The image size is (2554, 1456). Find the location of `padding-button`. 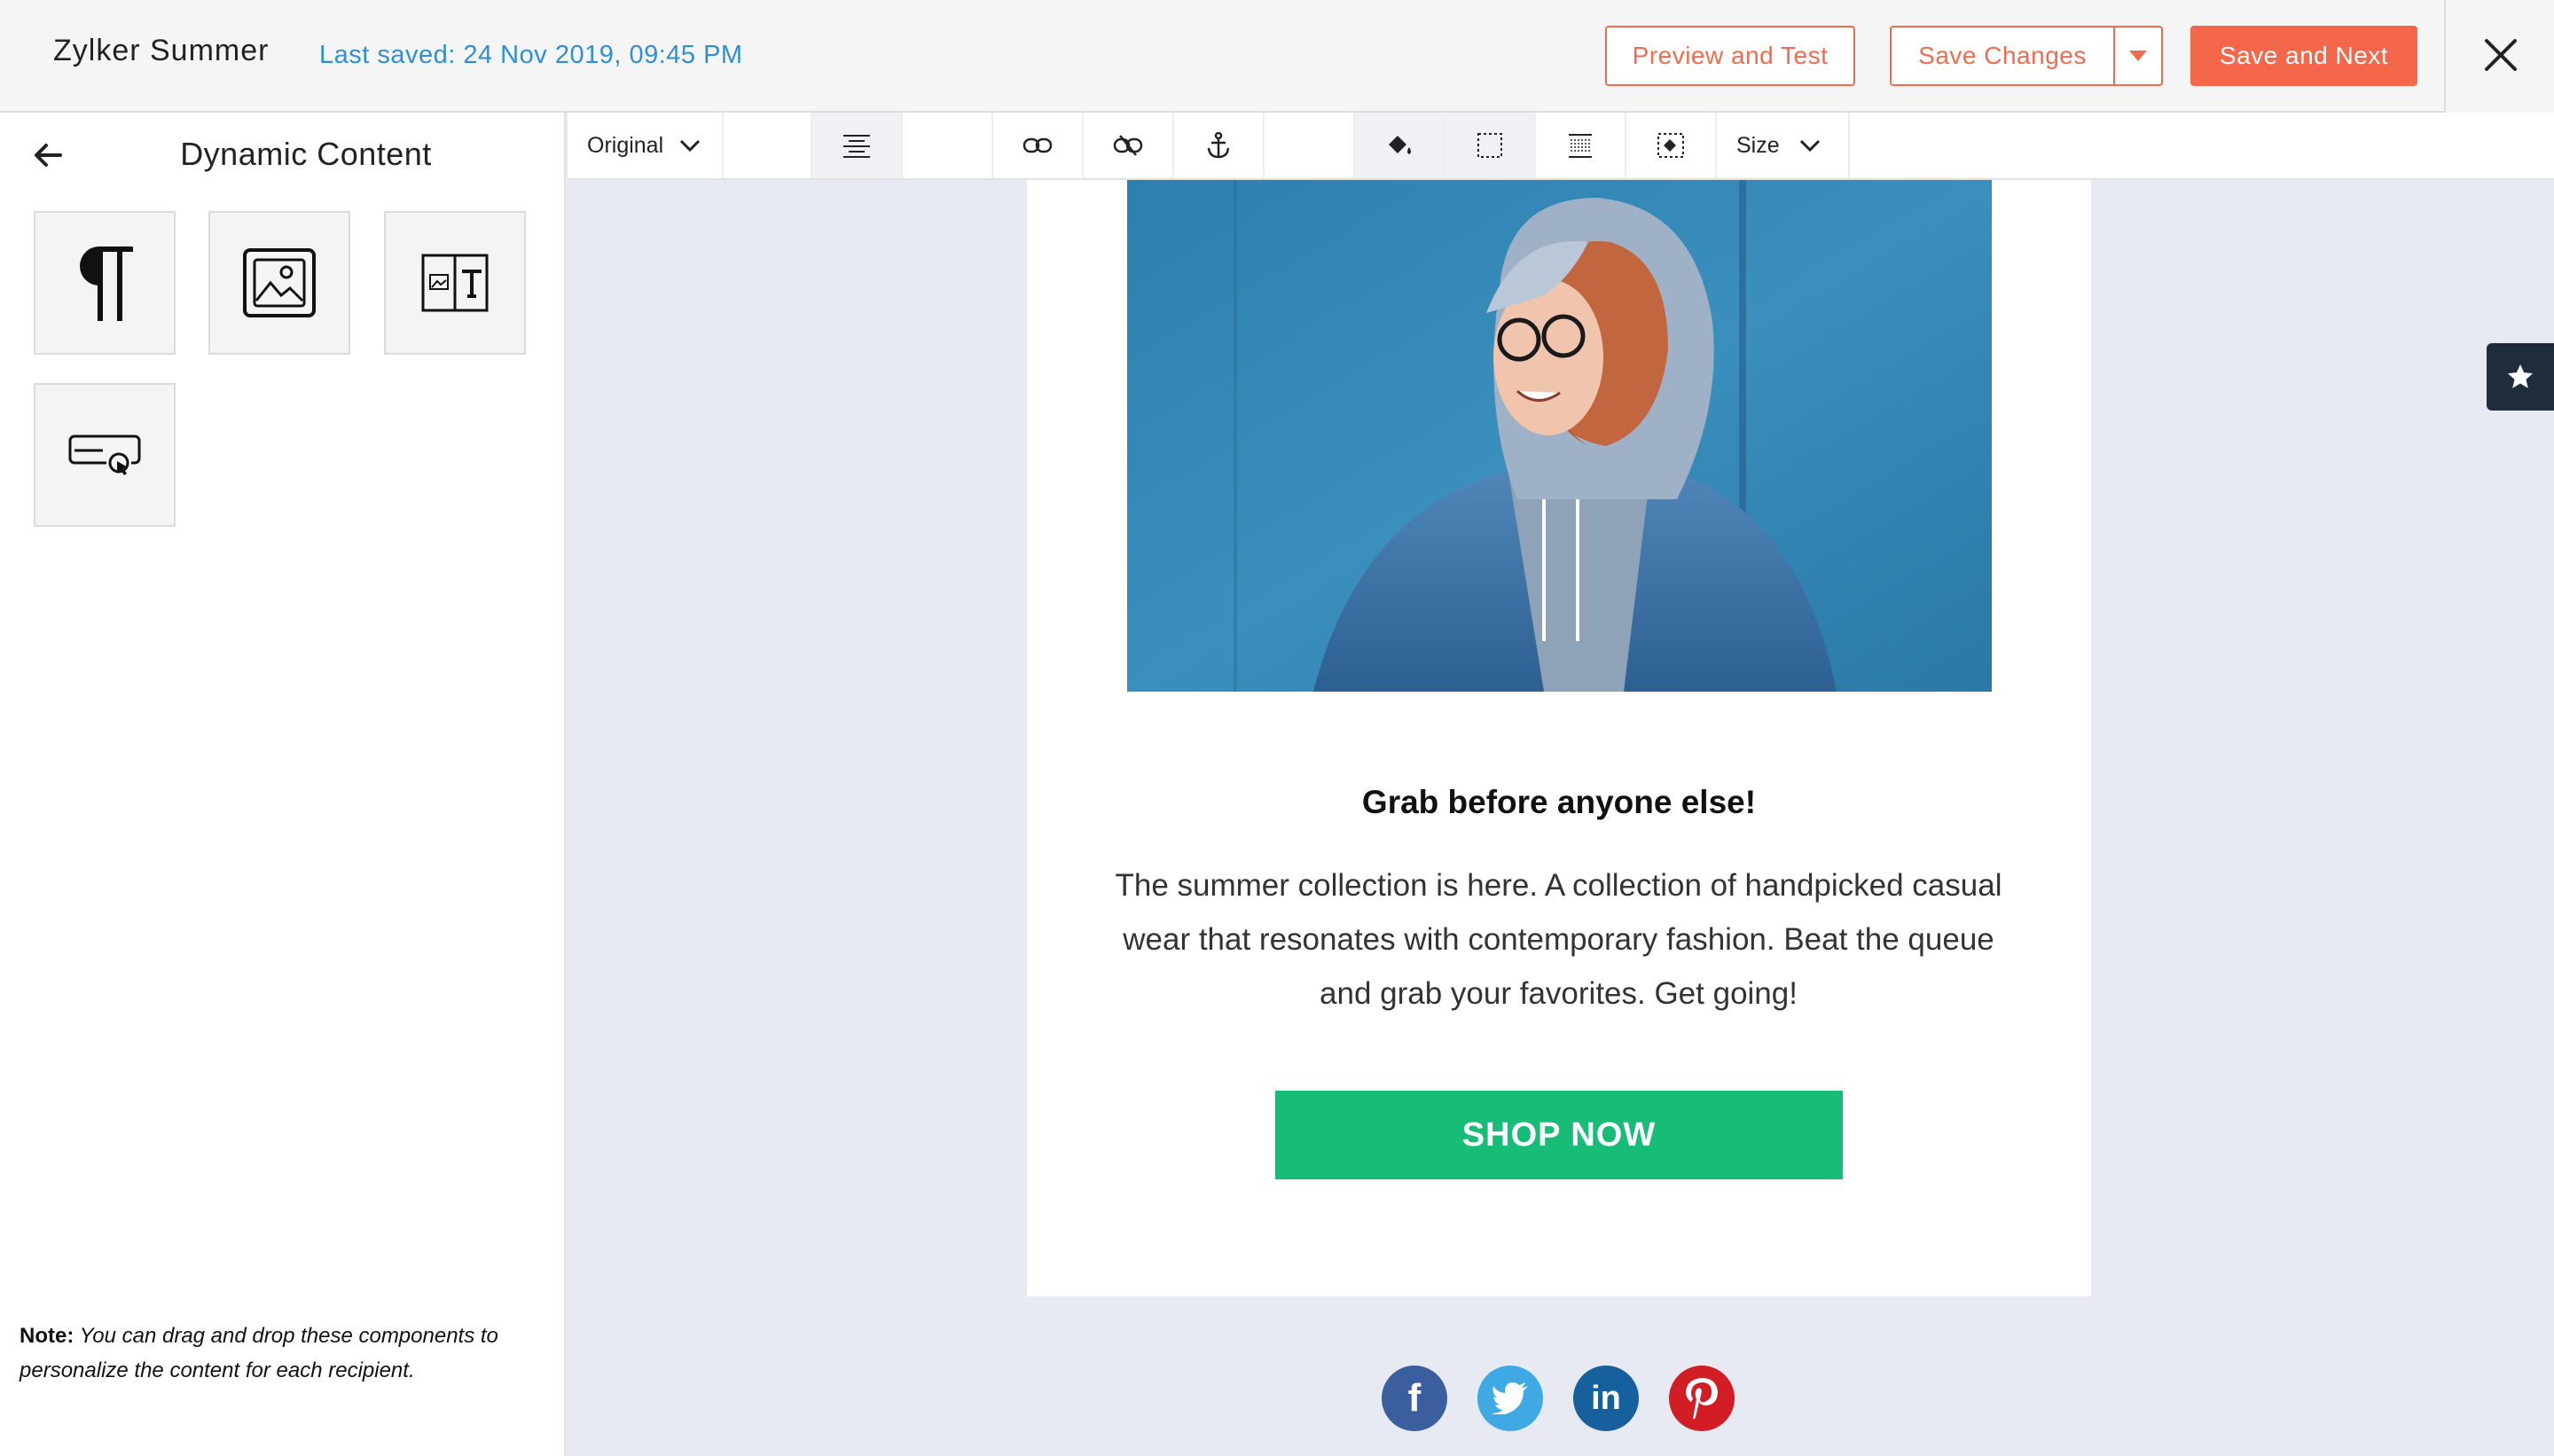

padding-button is located at coordinates (1581, 145).